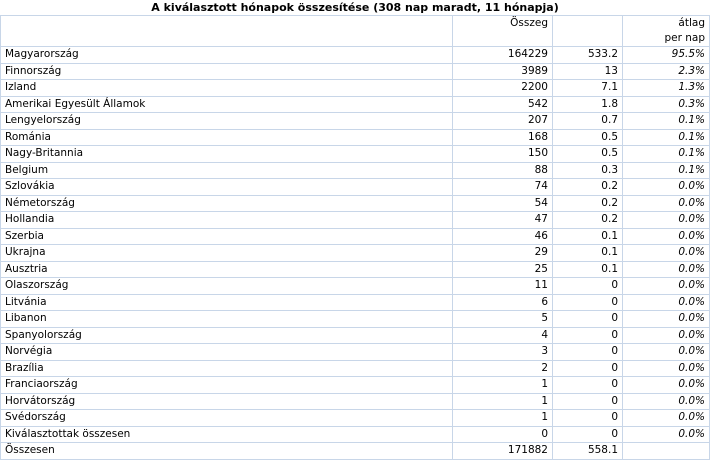 The width and height of the screenshot is (710, 460). What do you see at coordinates (666, 71) in the screenshot?
I see `pct-cell: 2.3%` at bounding box center [666, 71].